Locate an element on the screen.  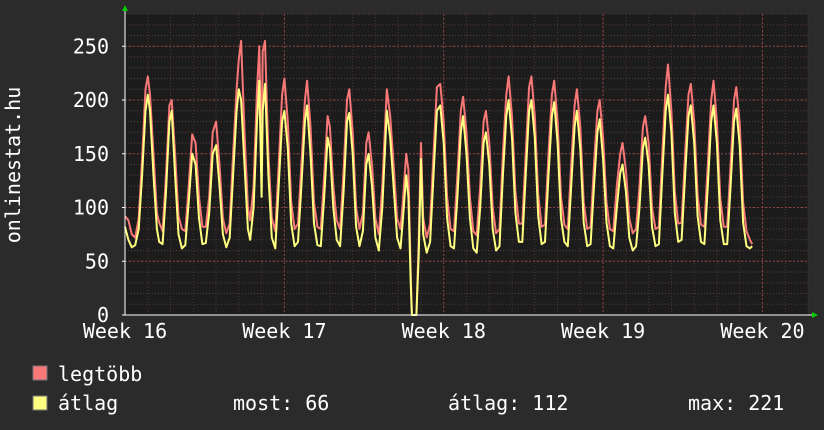
stat-max: max: 221 is located at coordinates (736, 403).